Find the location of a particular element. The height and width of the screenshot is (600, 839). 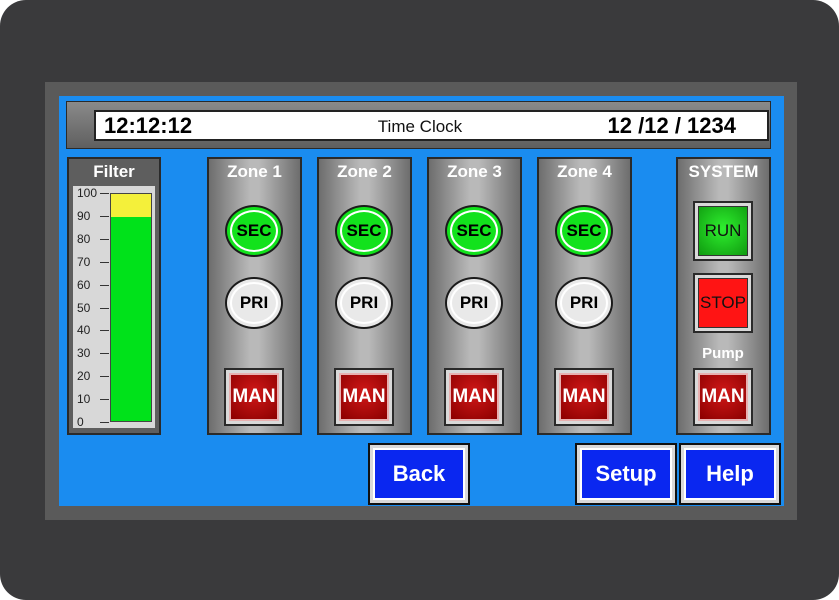

clock-date: 12 /12 / 1234 is located at coordinates (671, 125).